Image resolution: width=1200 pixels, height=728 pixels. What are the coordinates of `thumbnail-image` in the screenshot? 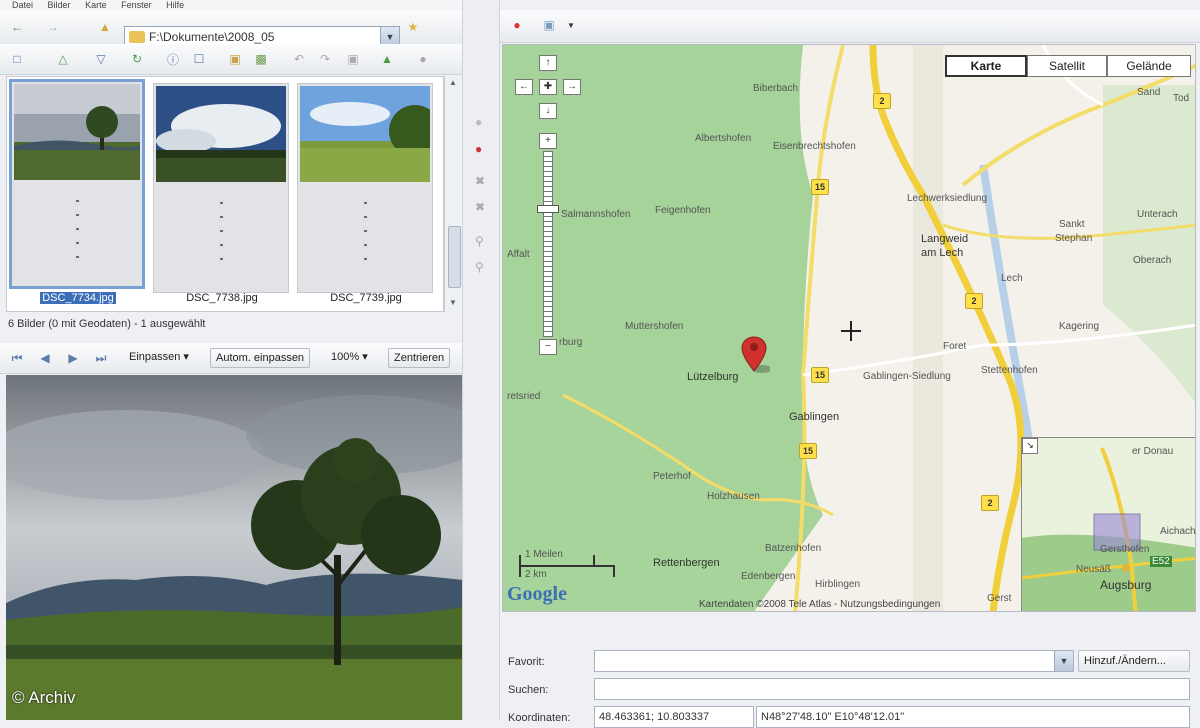 It's located at (365, 134).